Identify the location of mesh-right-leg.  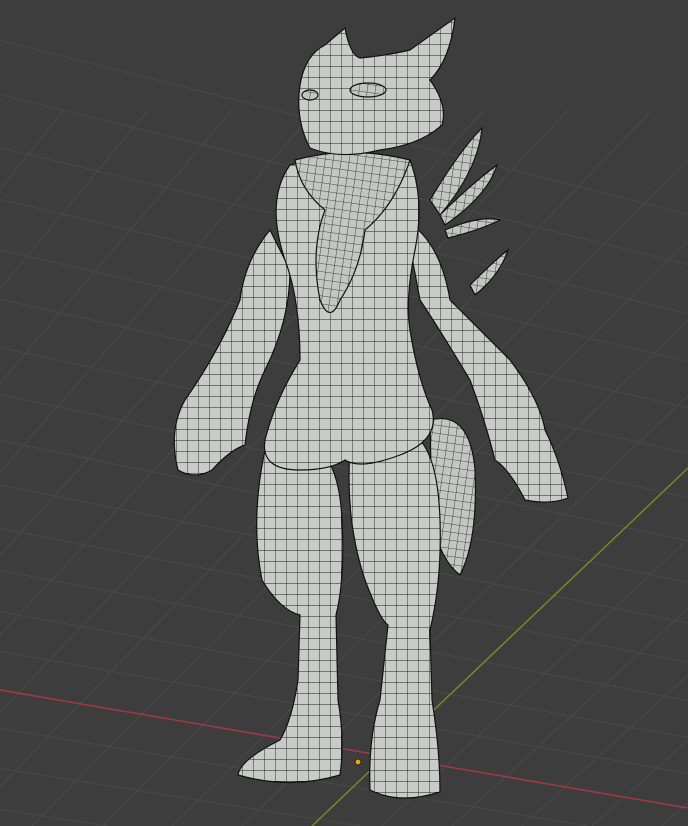
(394, 619).